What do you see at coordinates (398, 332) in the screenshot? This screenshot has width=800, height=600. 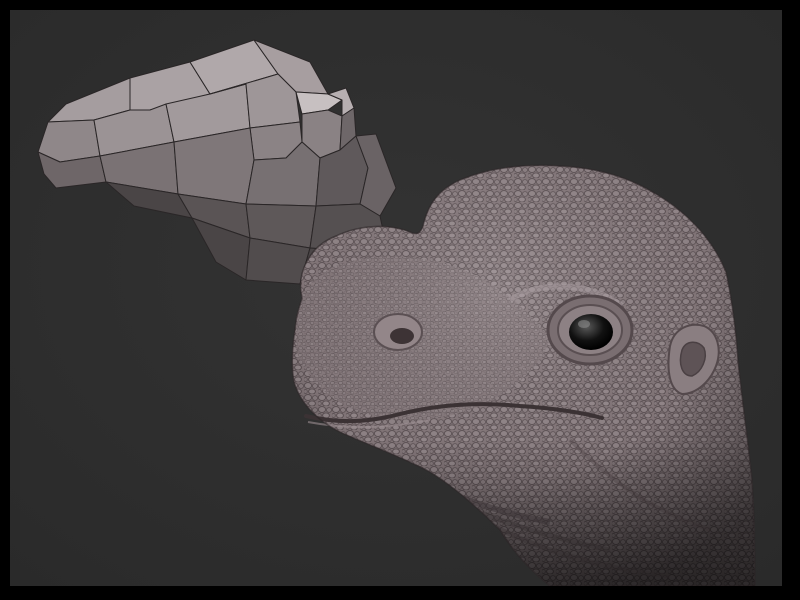 I see `nostril` at bounding box center [398, 332].